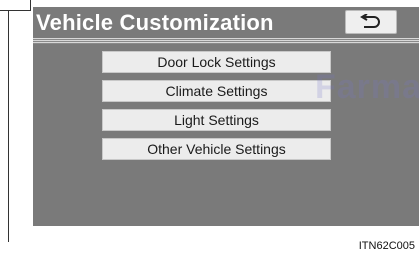  I want to click on back-arrow-icon, so click(370, 21).